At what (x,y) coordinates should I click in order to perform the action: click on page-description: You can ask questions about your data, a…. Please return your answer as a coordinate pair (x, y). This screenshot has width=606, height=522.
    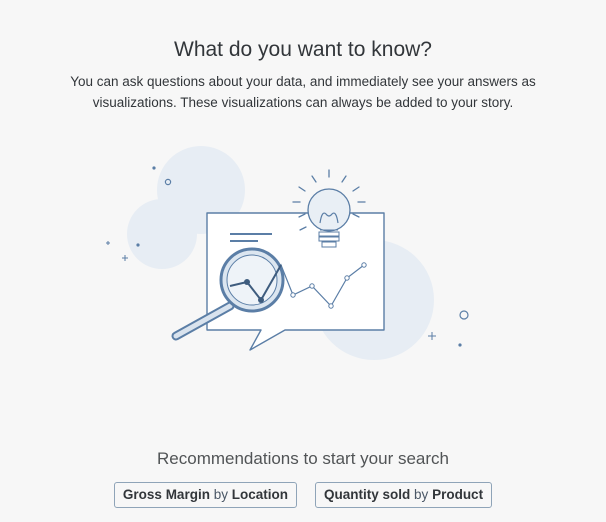
    Looking at the image, I should click on (303, 92).